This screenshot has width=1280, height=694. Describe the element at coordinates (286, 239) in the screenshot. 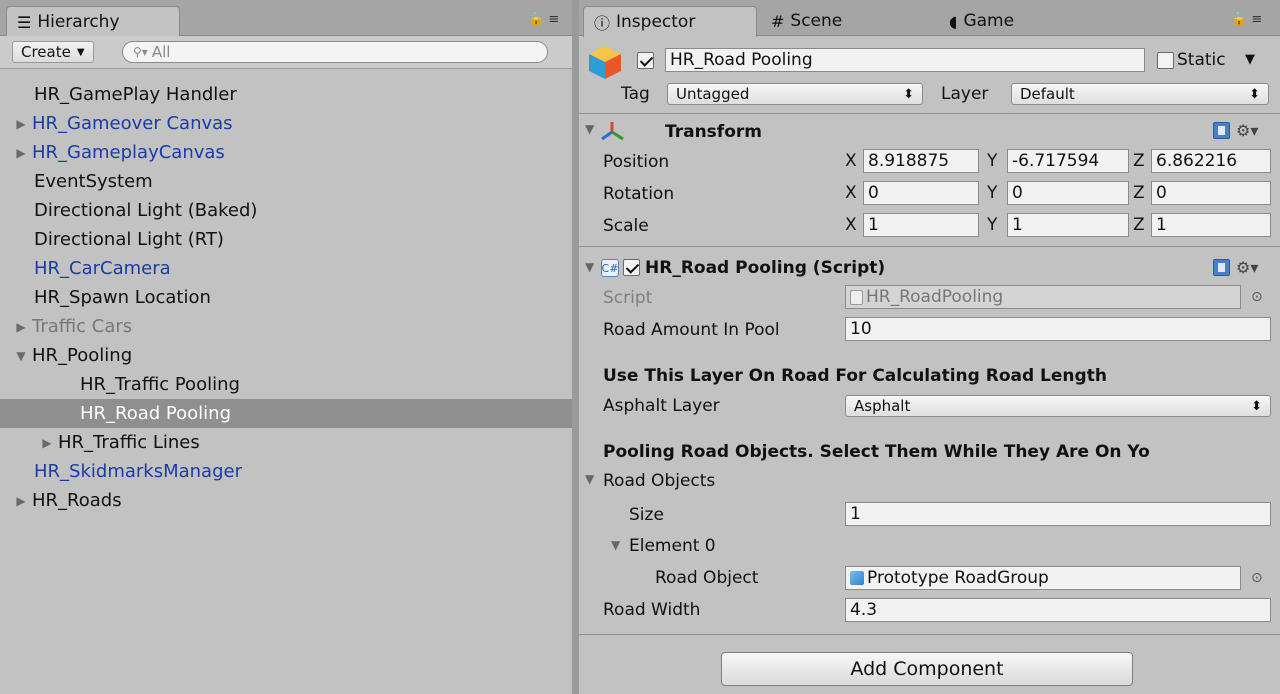

I see `hierarchy-item: Directional Light (RT)` at that location.